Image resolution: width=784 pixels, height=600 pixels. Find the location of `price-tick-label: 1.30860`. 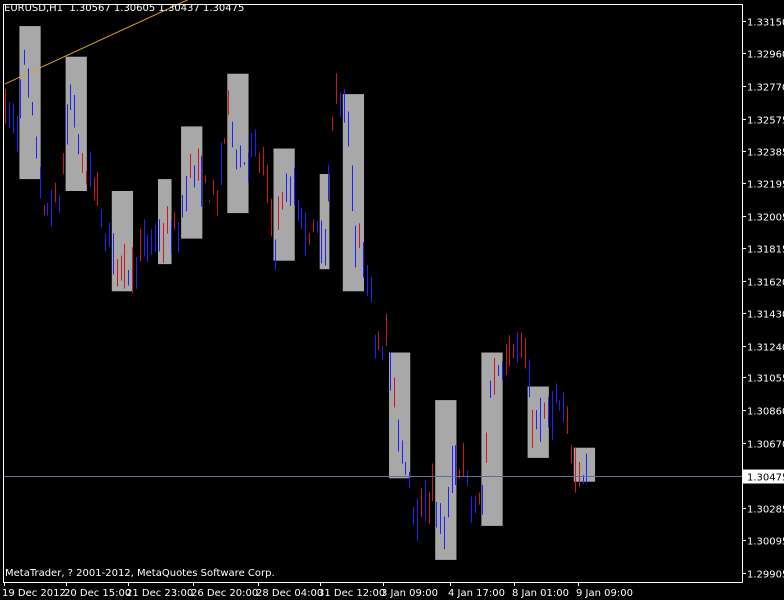

price-tick-label: 1.30860 is located at coordinates (765, 412).